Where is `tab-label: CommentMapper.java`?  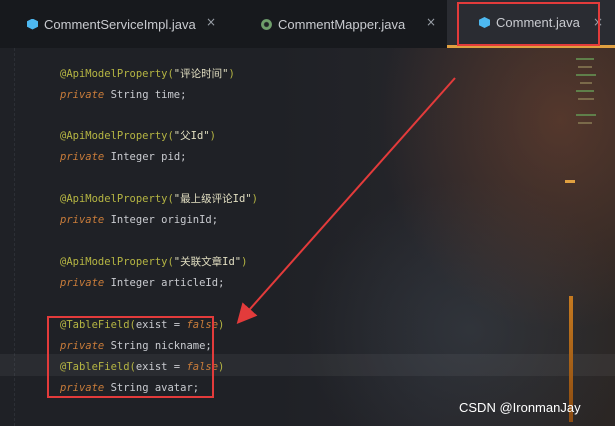
tab-label: CommentMapper.java is located at coordinates (342, 24).